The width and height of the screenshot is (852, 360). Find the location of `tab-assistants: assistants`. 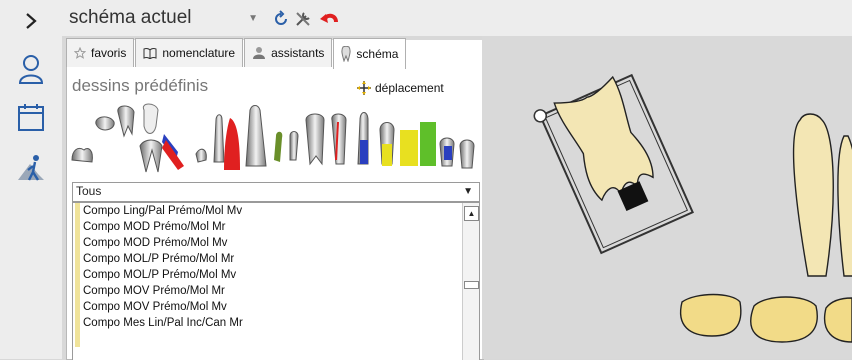

tab-assistants: assistants is located at coordinates (288, 52).